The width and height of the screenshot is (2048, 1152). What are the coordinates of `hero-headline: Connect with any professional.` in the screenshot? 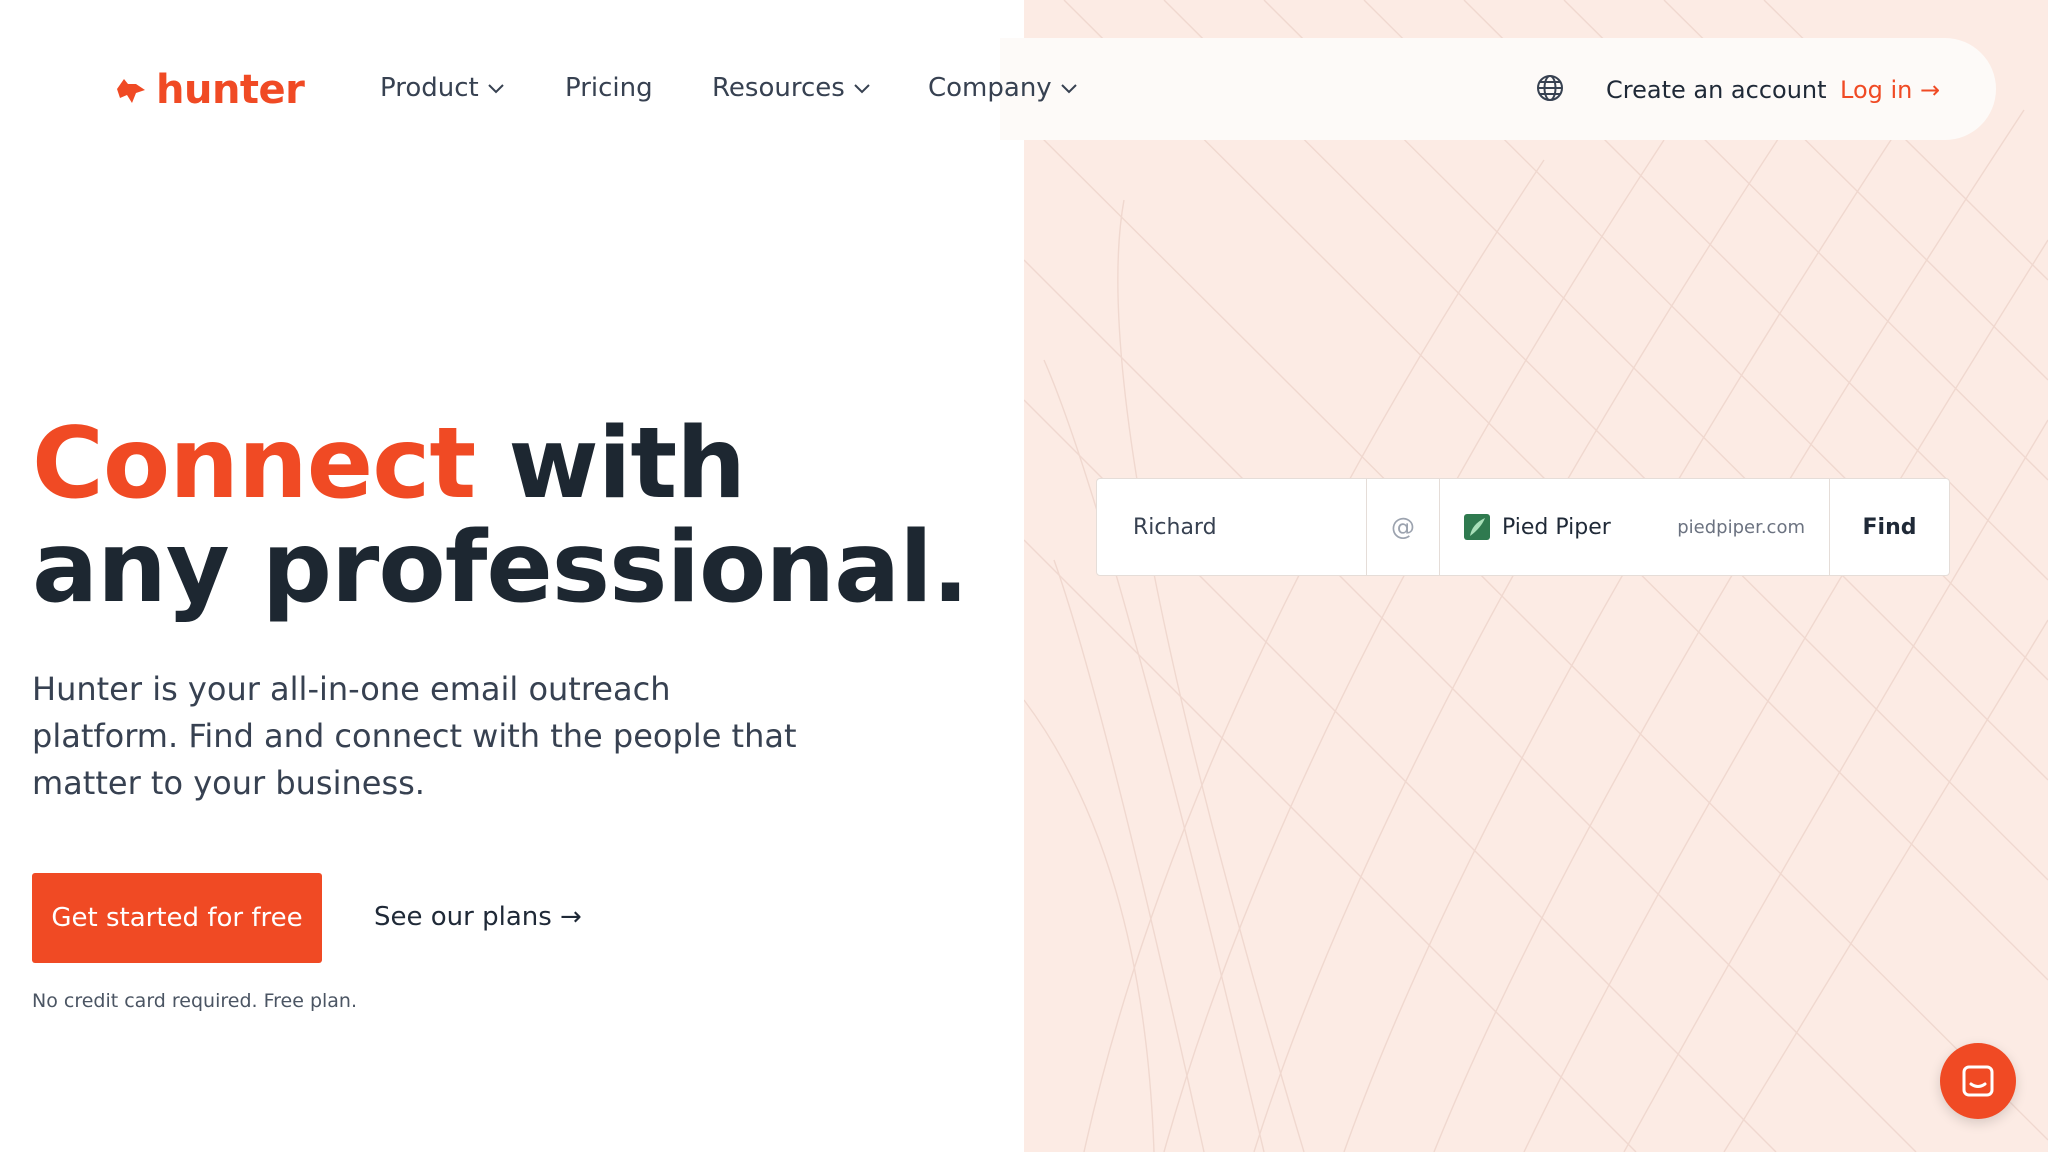 It's located at (500, 516).